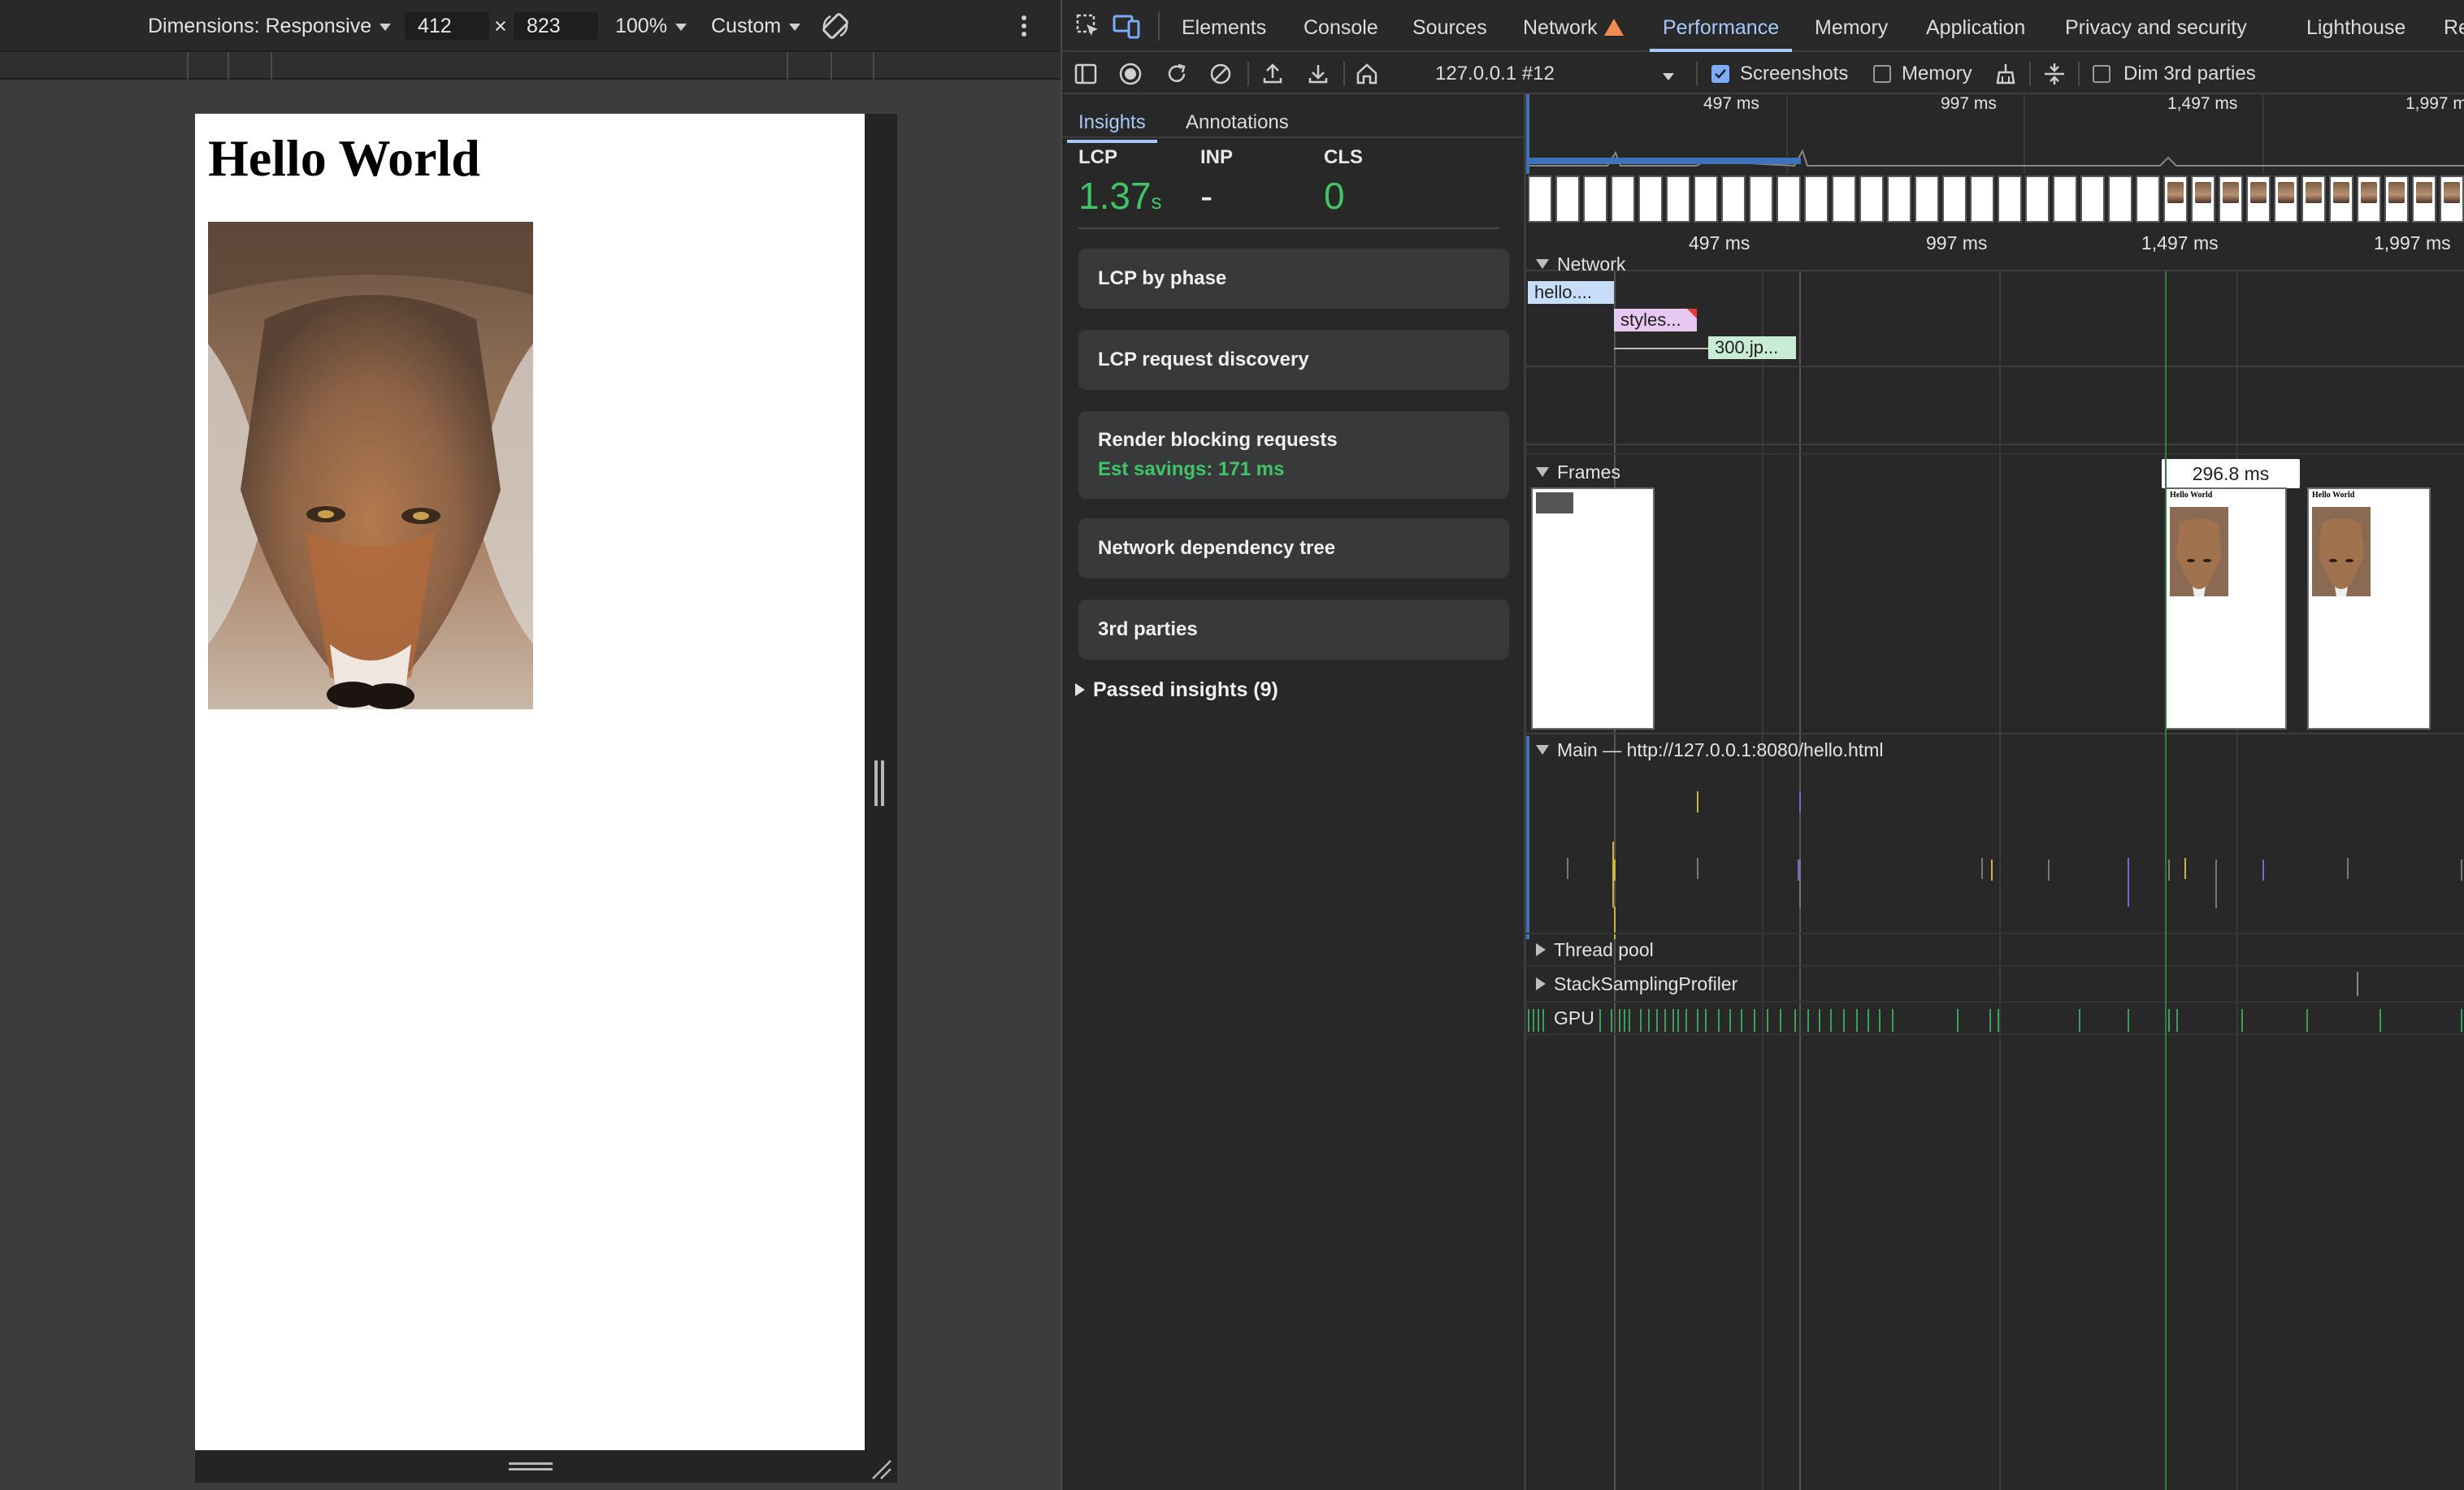 The image size is (2464, 1490). Describe the element at coordinates (1367, 74) in the screenshot. I see `home-icon` at that location.